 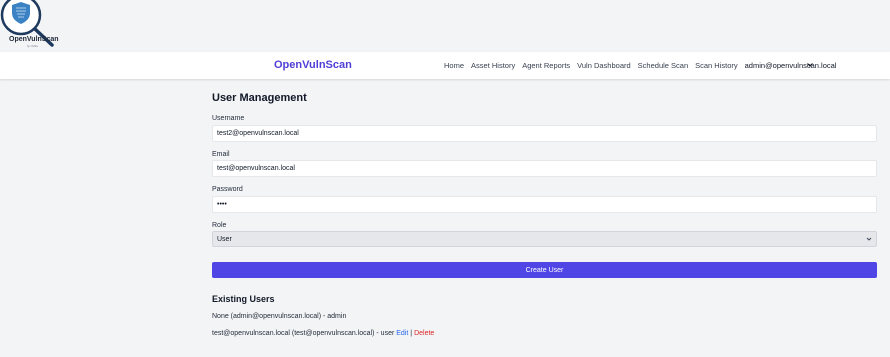 I want to click on nav-agent-reports: Agent Reports, so click(x=546, y=65).